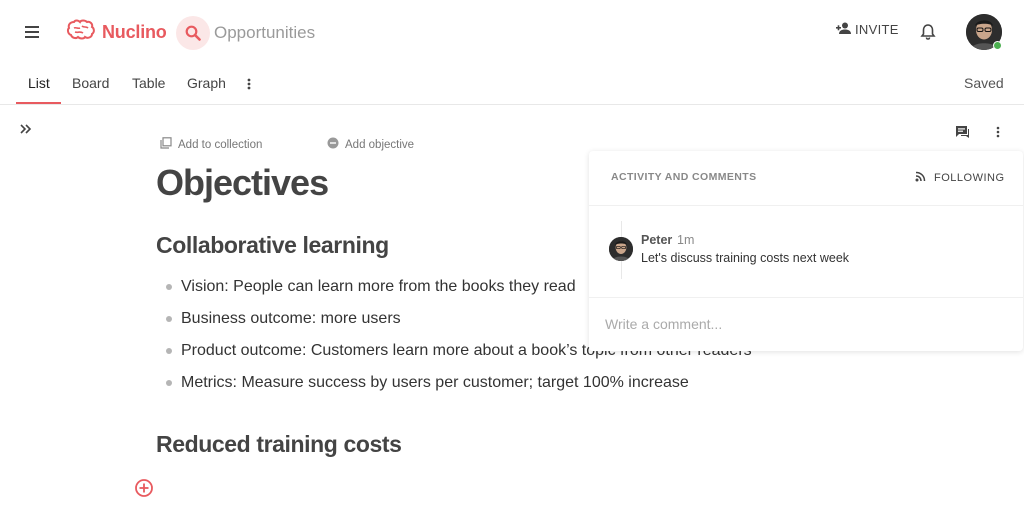  What do you see at coordinates (279, 444) in the screenshot?
I see `section-heading: Reduced training costs` at bounding box center [279, 444].